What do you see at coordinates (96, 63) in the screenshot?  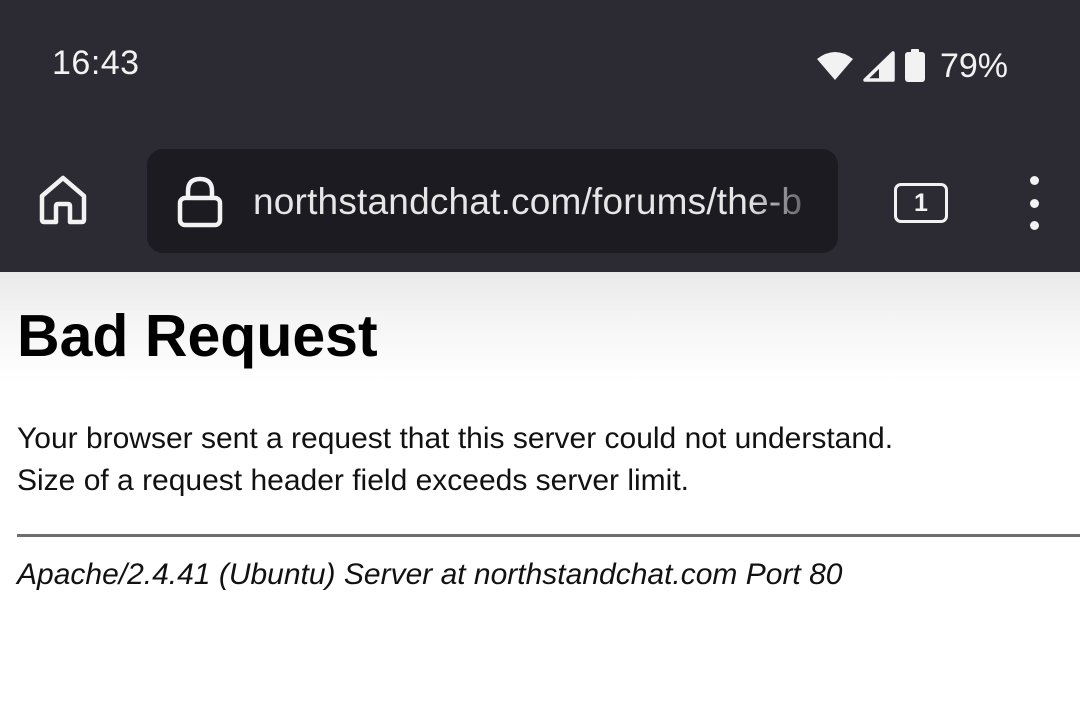 I see `status-clock: 16:43` at bounding box center [96, 63].